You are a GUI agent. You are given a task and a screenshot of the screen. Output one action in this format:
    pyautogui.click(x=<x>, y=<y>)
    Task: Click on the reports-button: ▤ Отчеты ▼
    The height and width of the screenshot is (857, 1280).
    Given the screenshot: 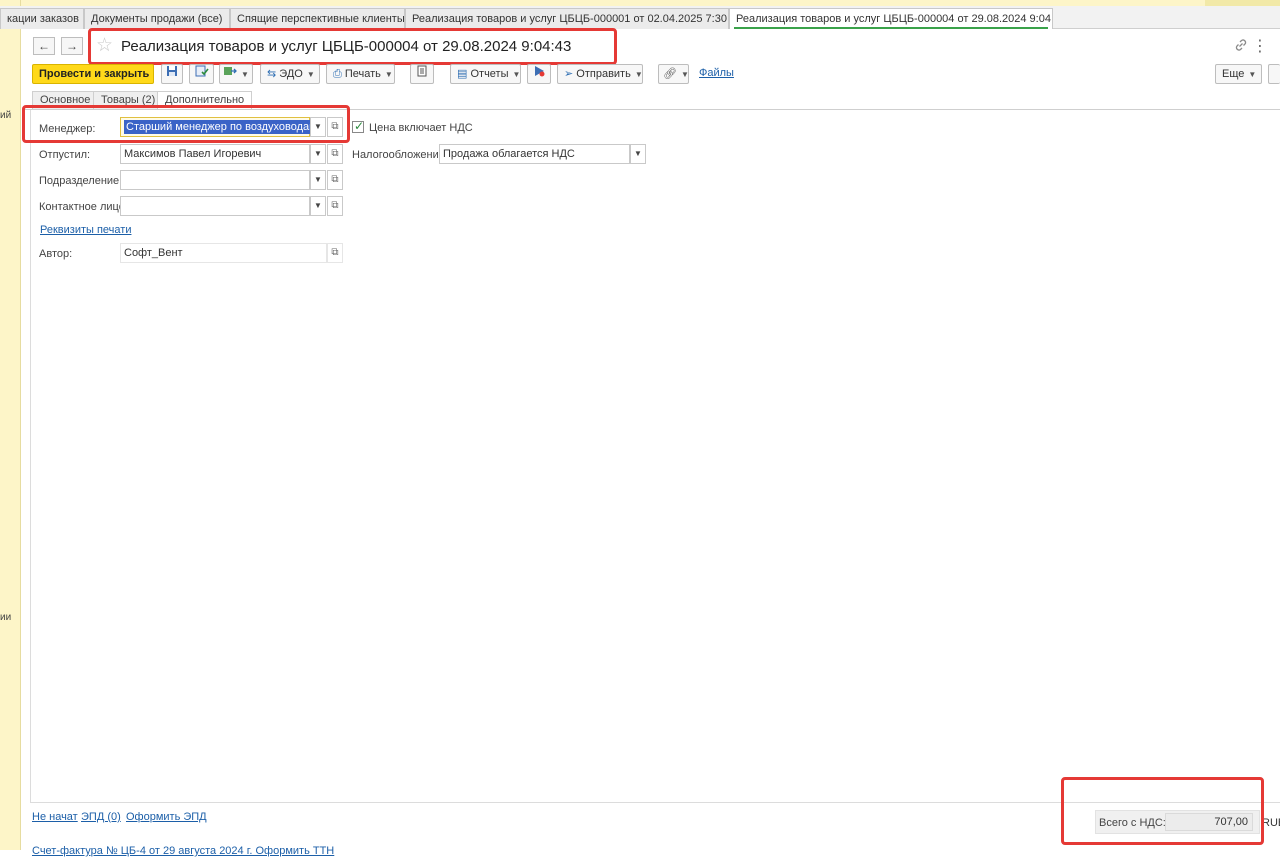 What is the action you would take?
    pyautogui.click(x=485, y=74)
    